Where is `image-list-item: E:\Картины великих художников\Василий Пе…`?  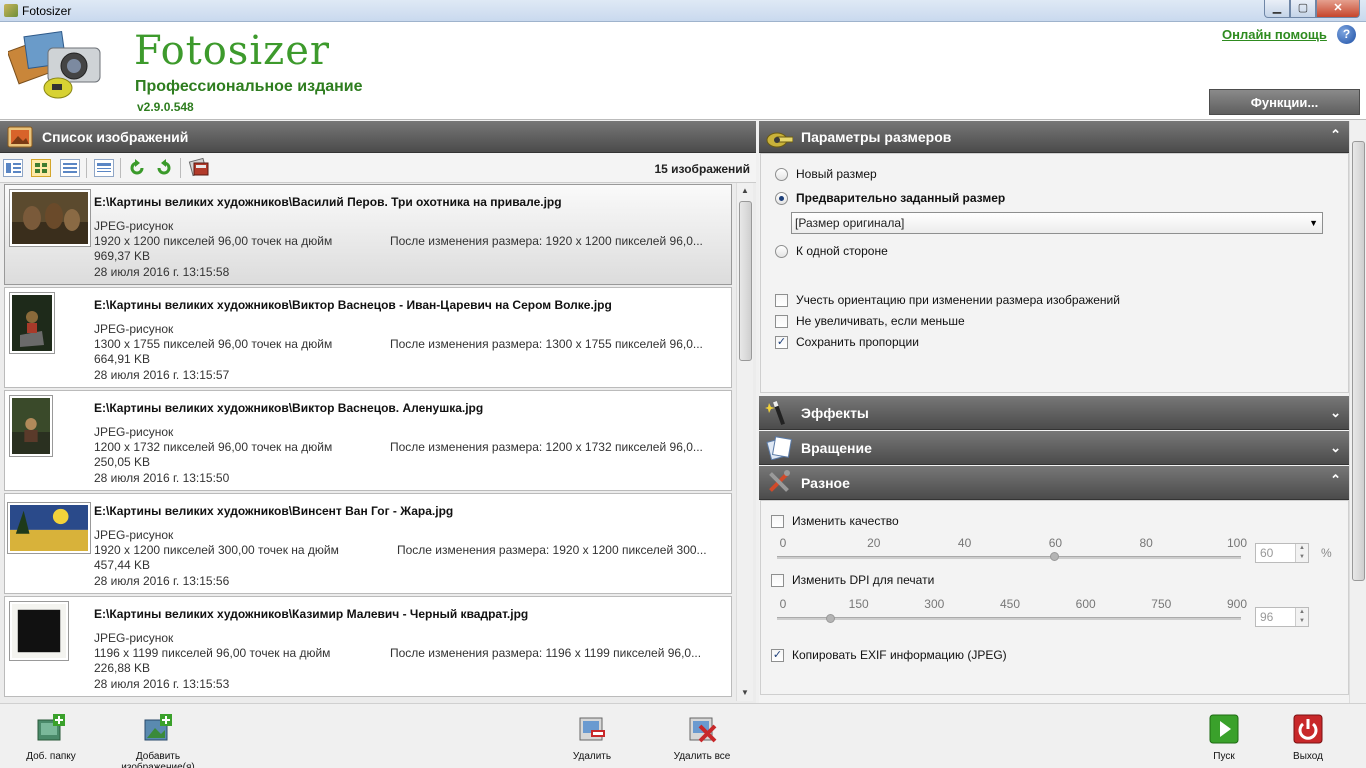 image-list-item: E:\Картины великих художников\Василий Пе… is located at coordinates (368, 234).